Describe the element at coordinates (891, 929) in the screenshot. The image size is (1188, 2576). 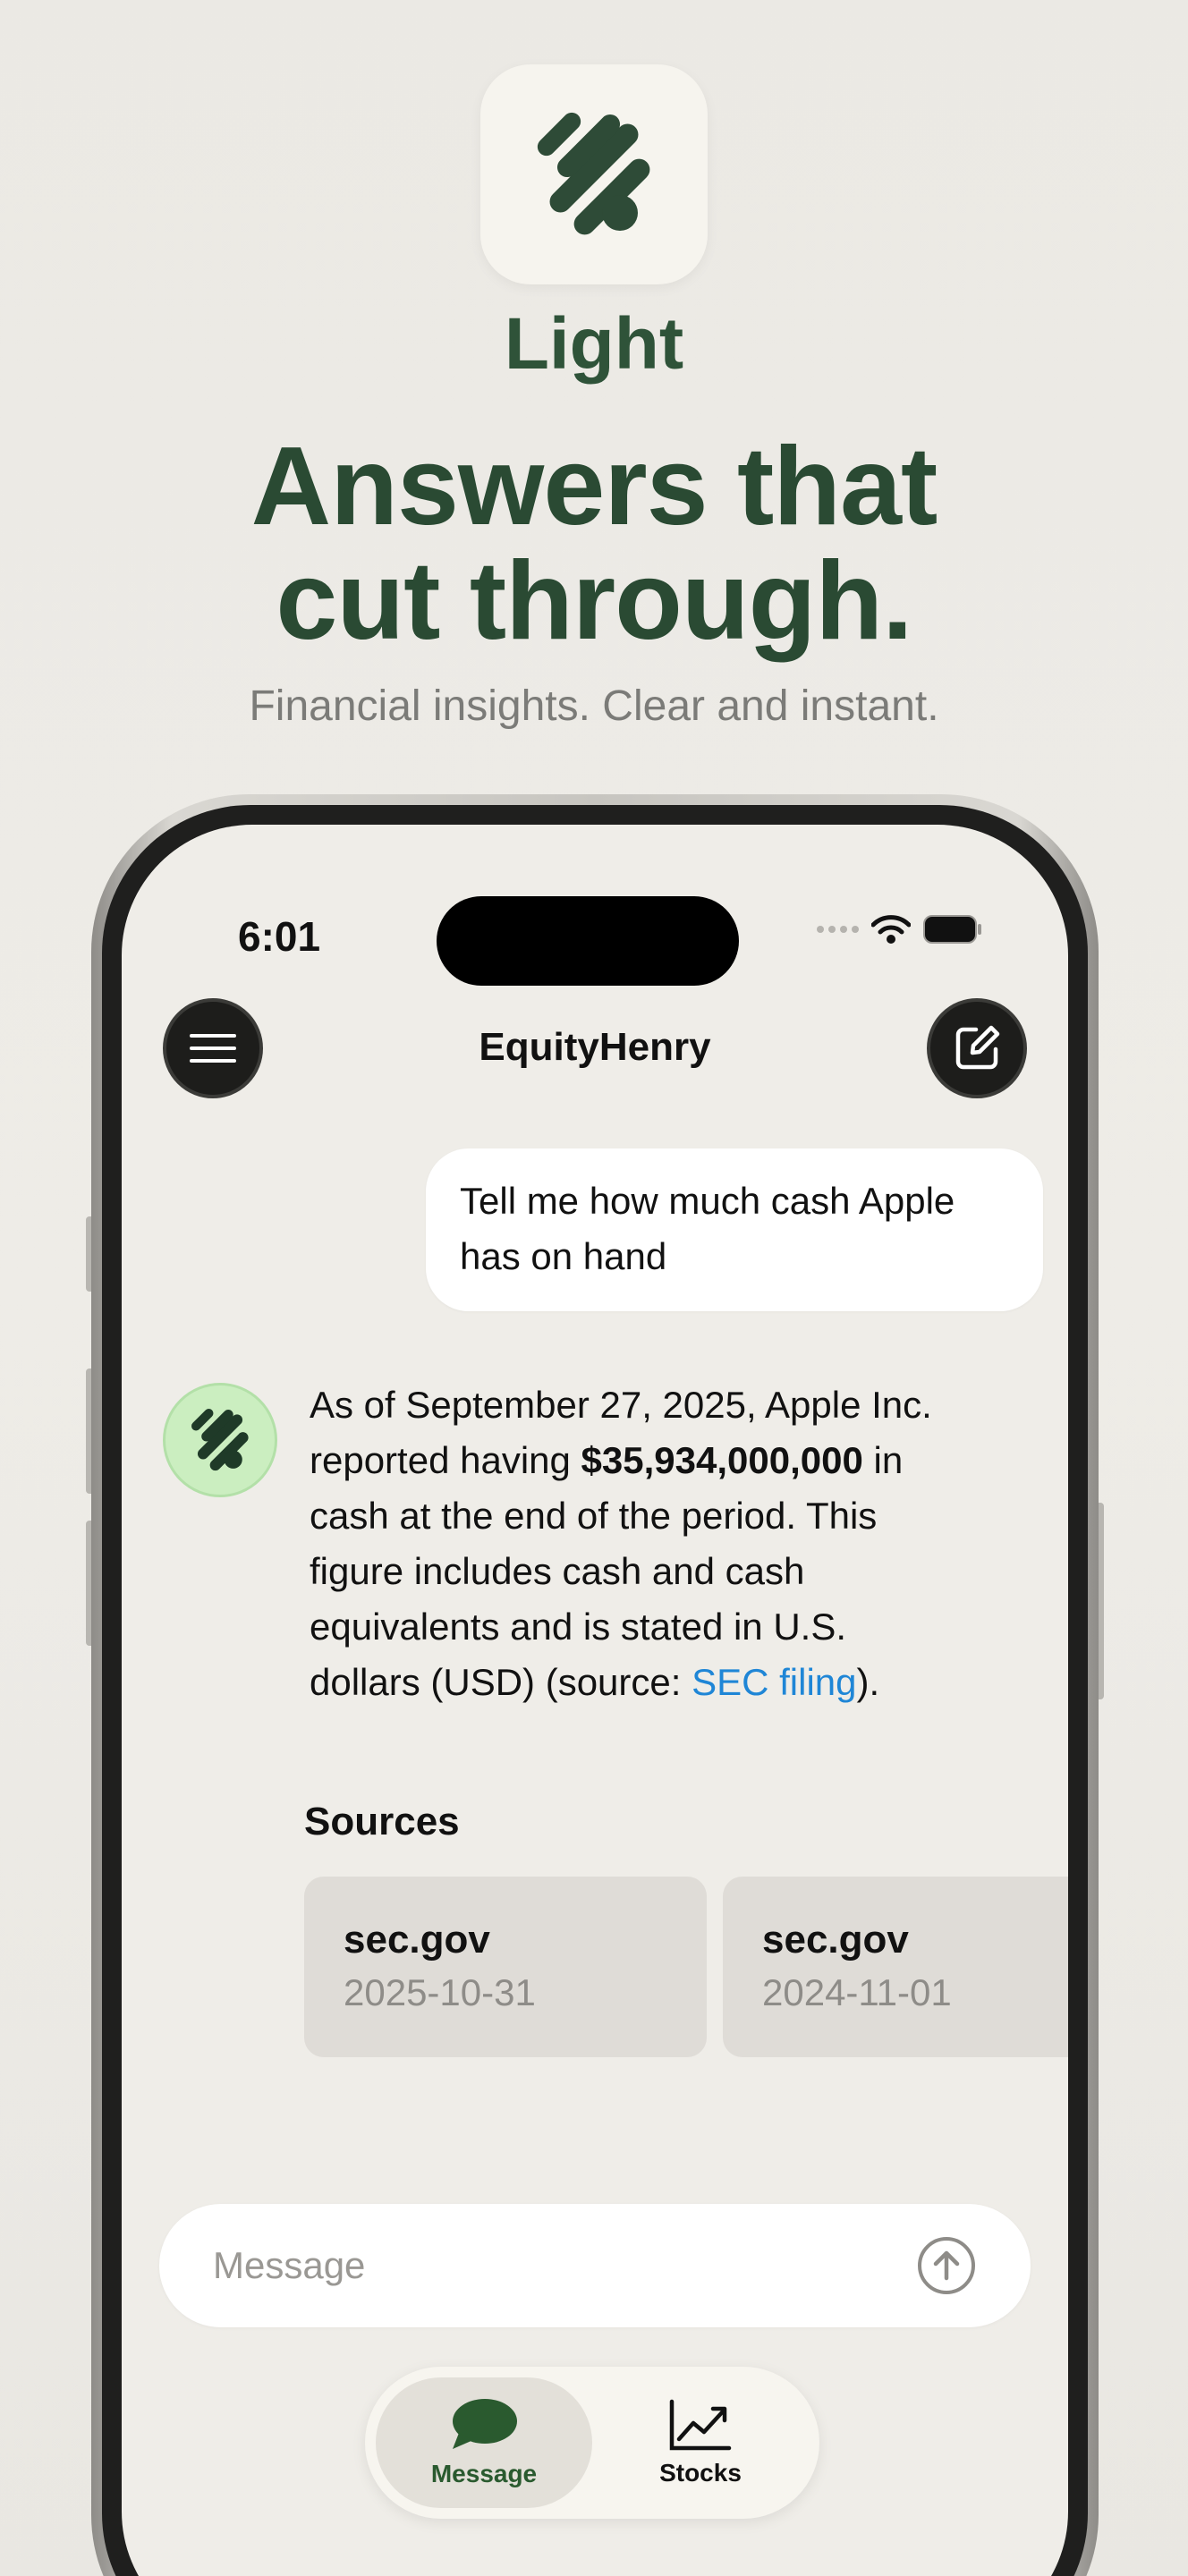
I see `wifi-icon` at that location.